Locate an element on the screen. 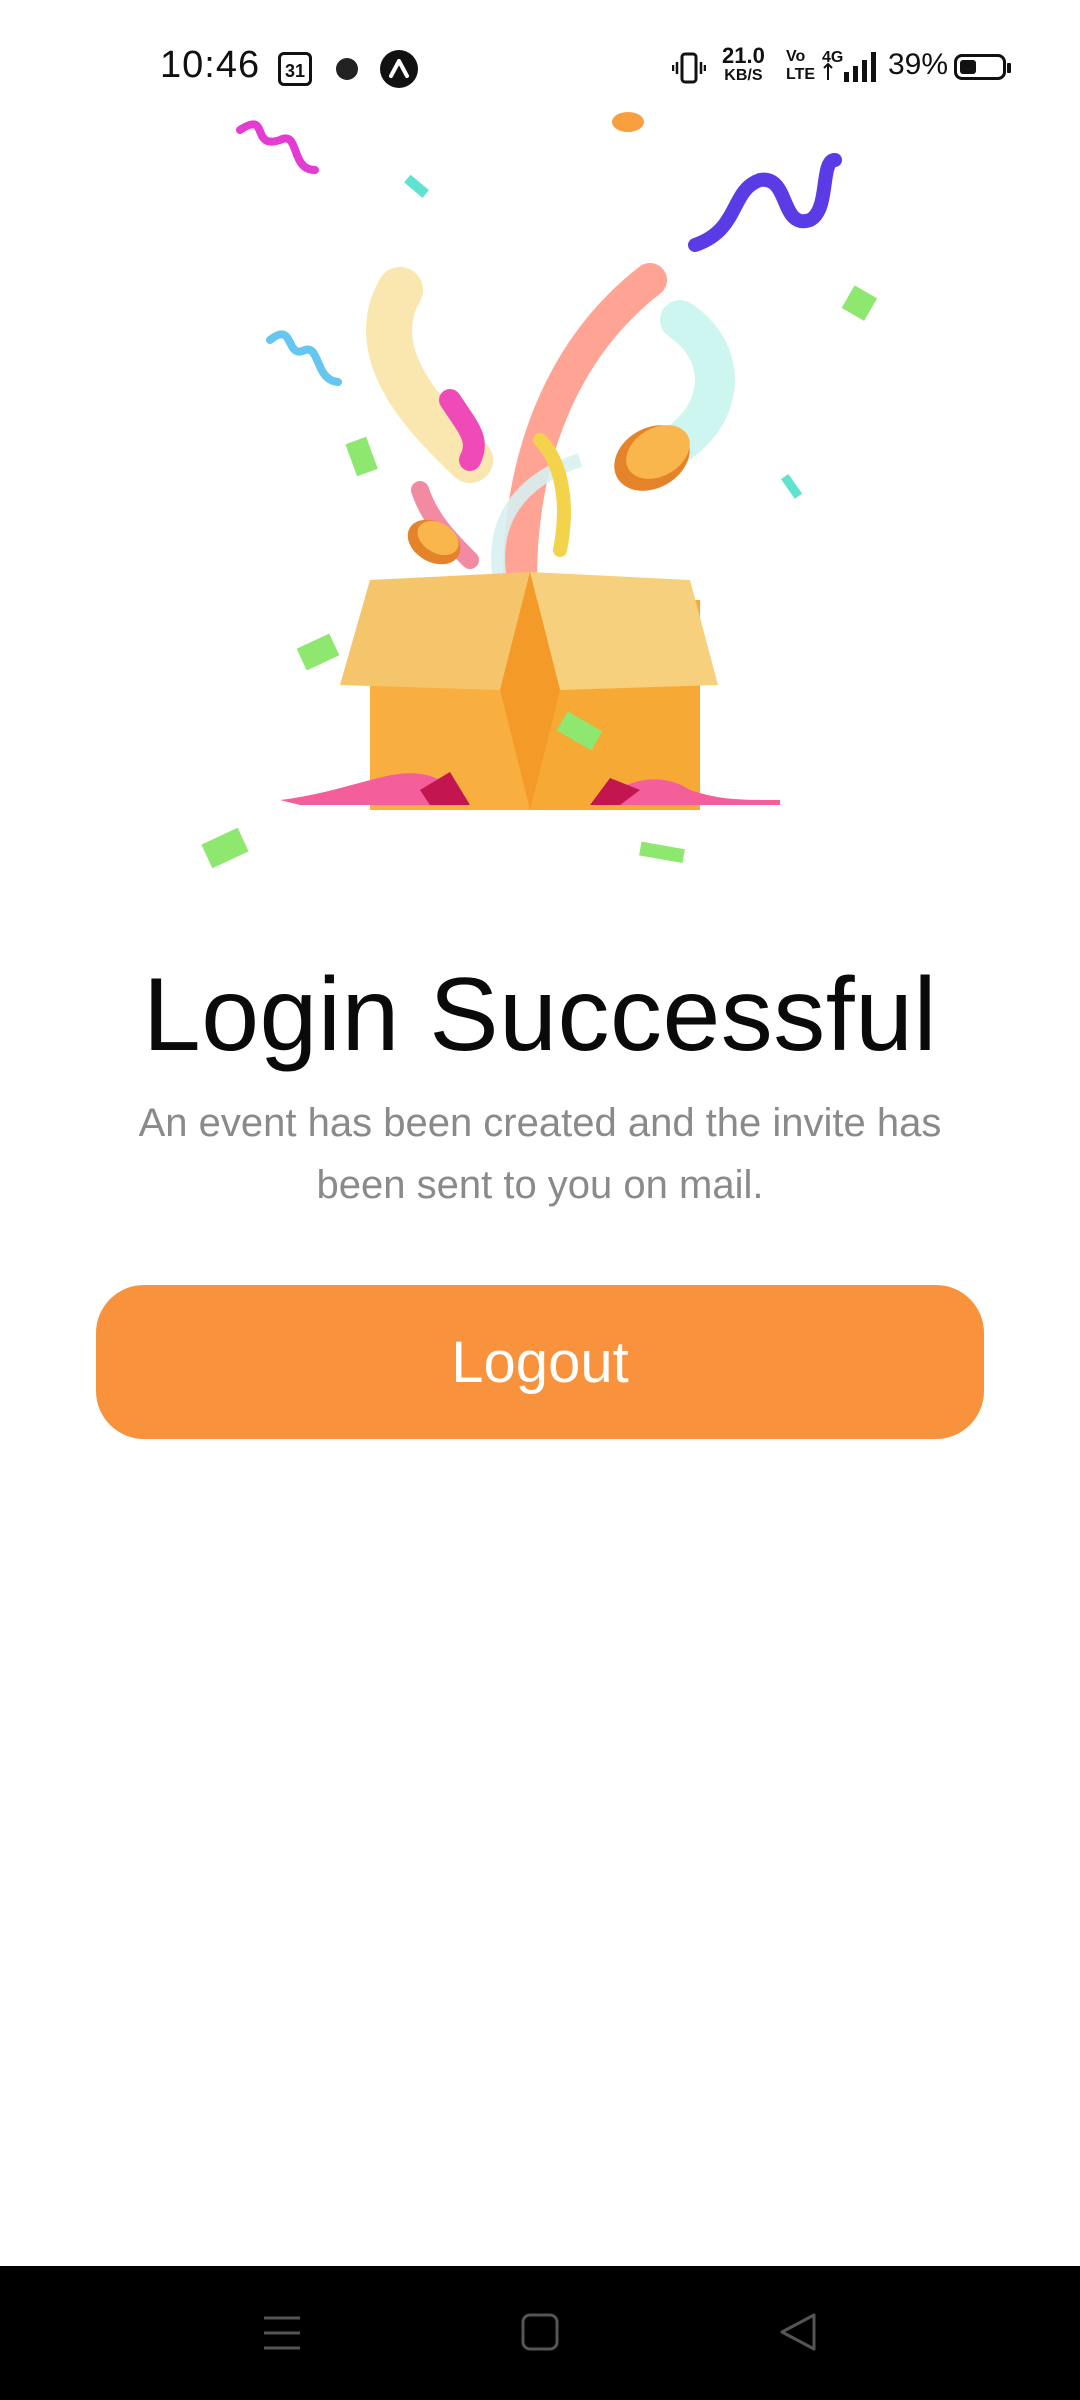 This screenshot has width=1080, height=2400. home-square-icon is located at coordinates (540, 2334).